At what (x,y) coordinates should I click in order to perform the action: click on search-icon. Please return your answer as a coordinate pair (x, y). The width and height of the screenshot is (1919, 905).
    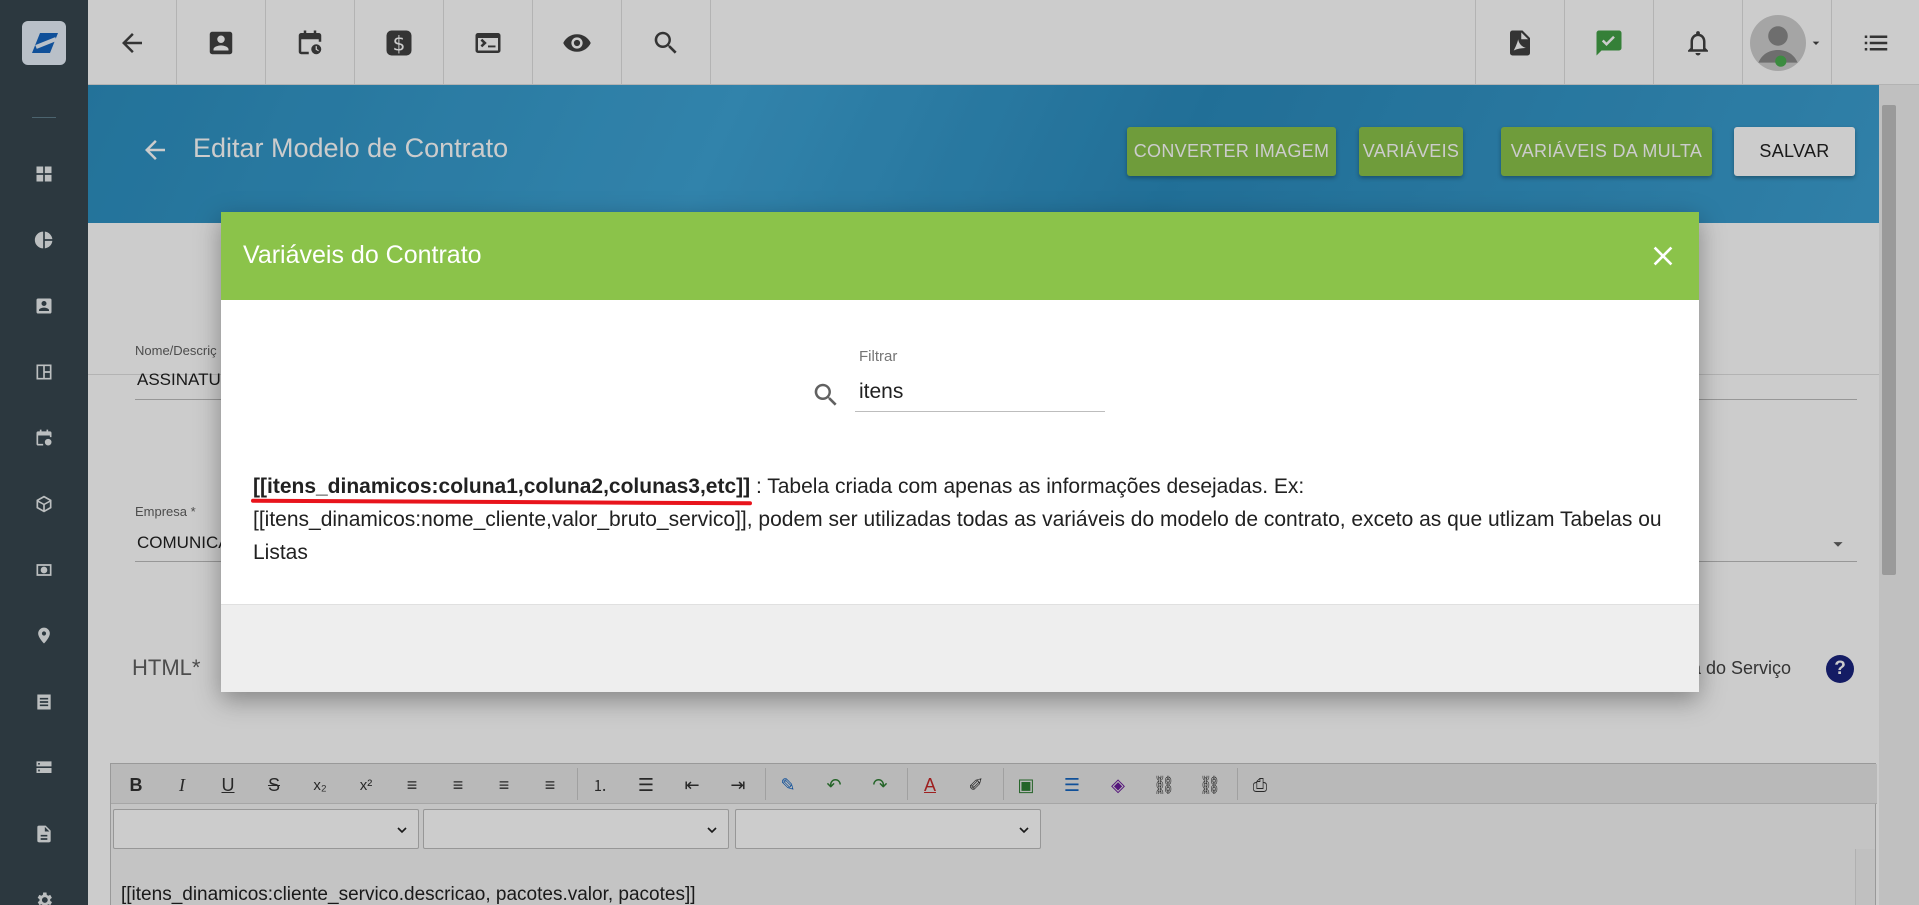
    Looking at the image, I should click on (825, 394).